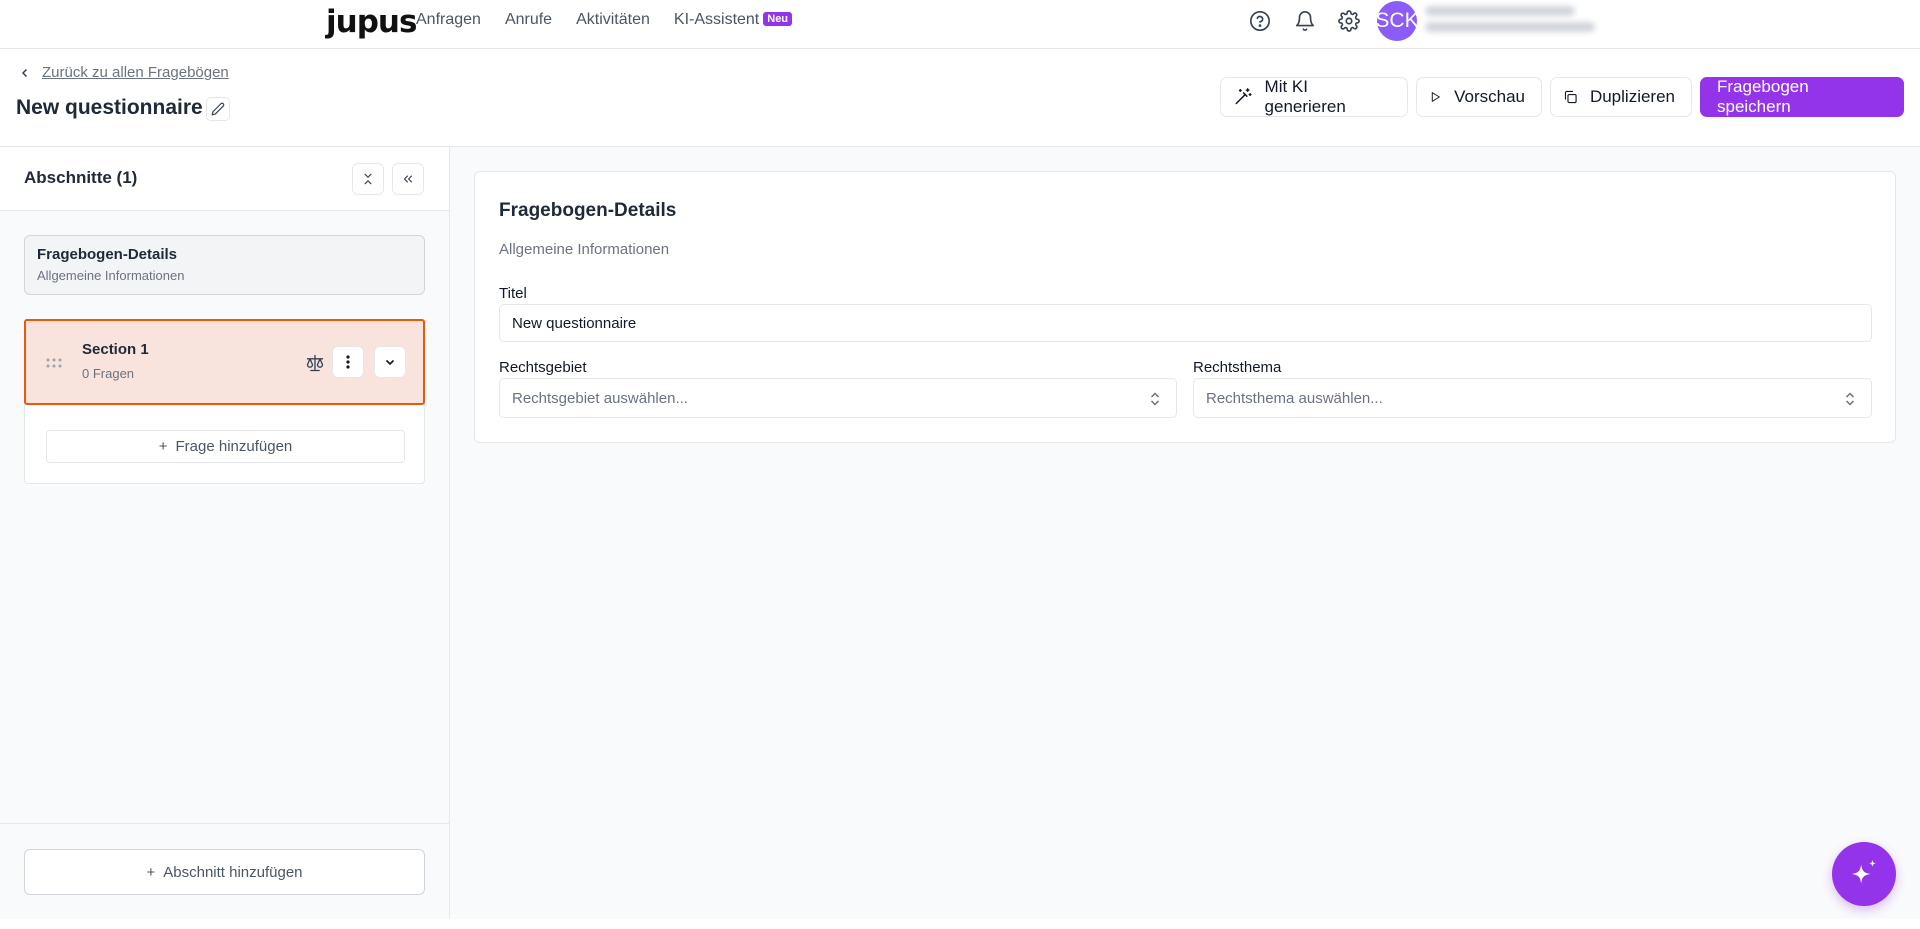  I want to click on section-title: Section 1, so click(115, 349).